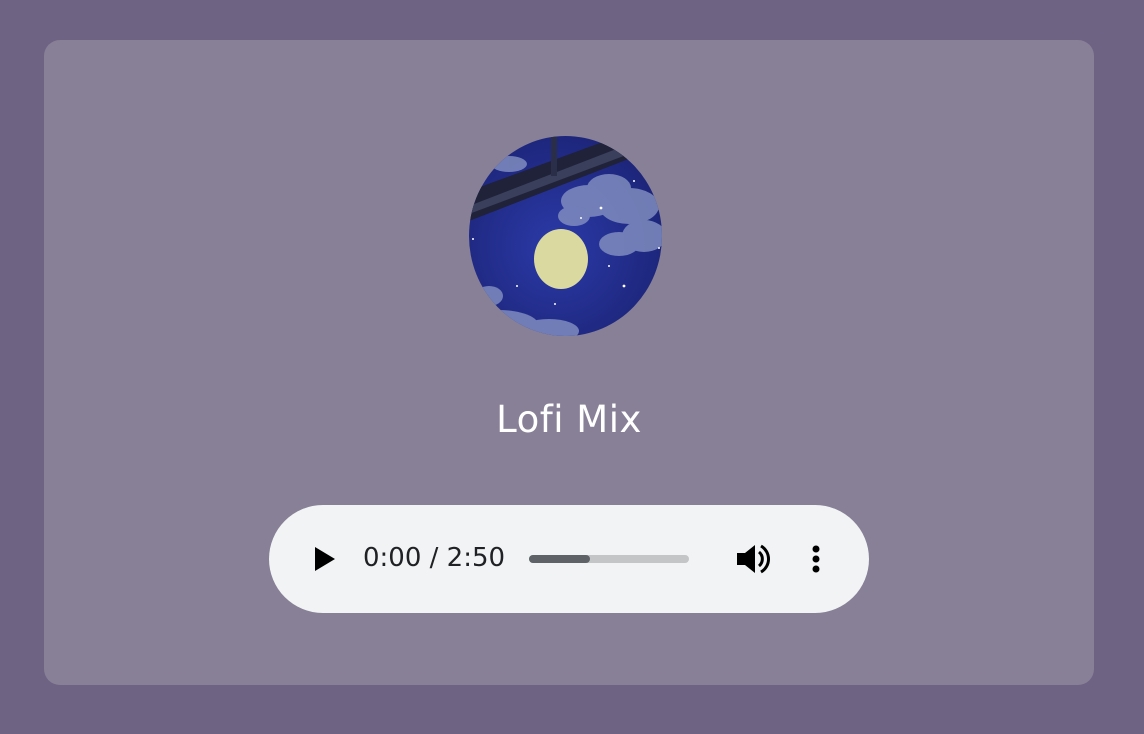  I want to click on album-cover, so click(565, 236).